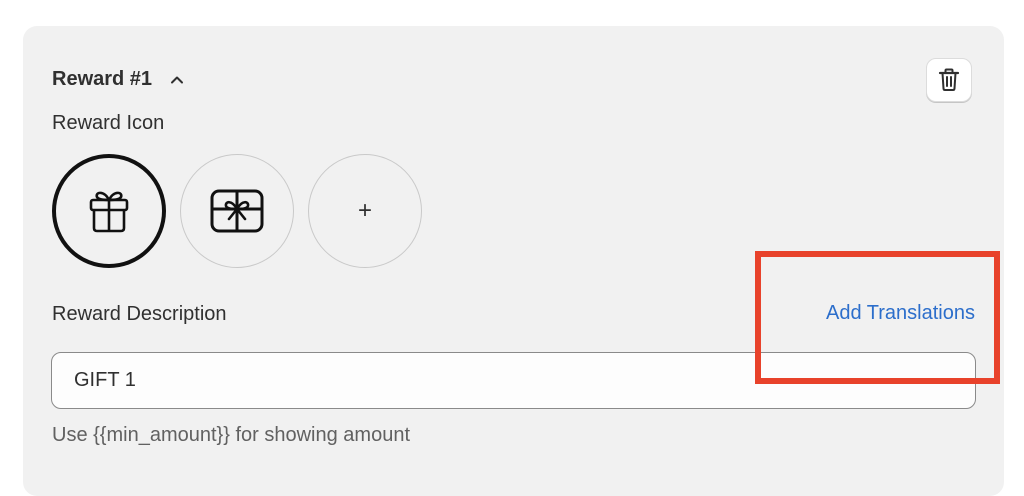 The height and width of the screenshot is (496, 1024). Describe the element at coordinates (900, 313) in the screenshot. I see `add-translations-link: Add Translations` at that location.